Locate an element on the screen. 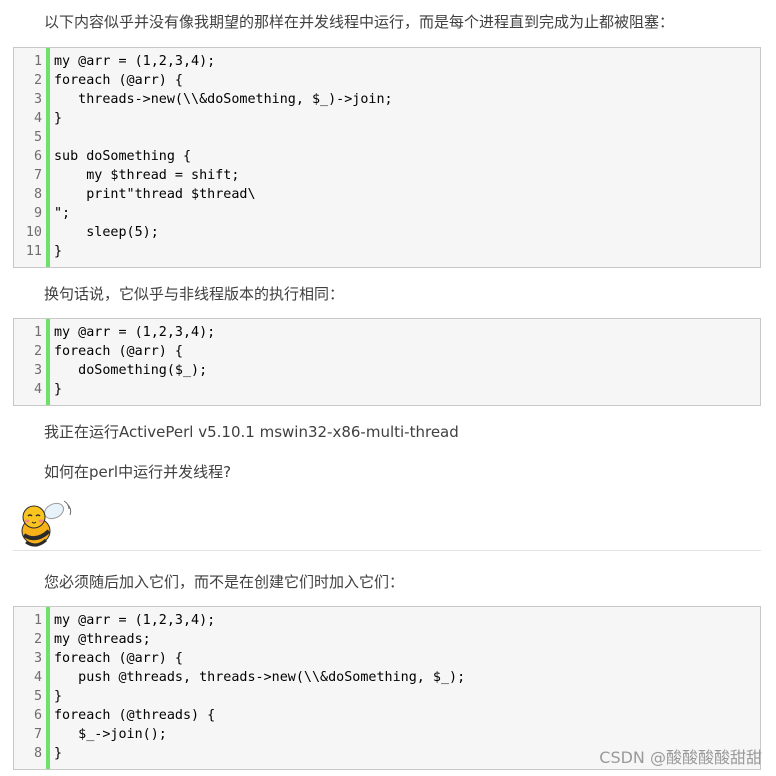 The image size is (776, 776). code-text: doSomething($_); is located at coordinates (131, 370).